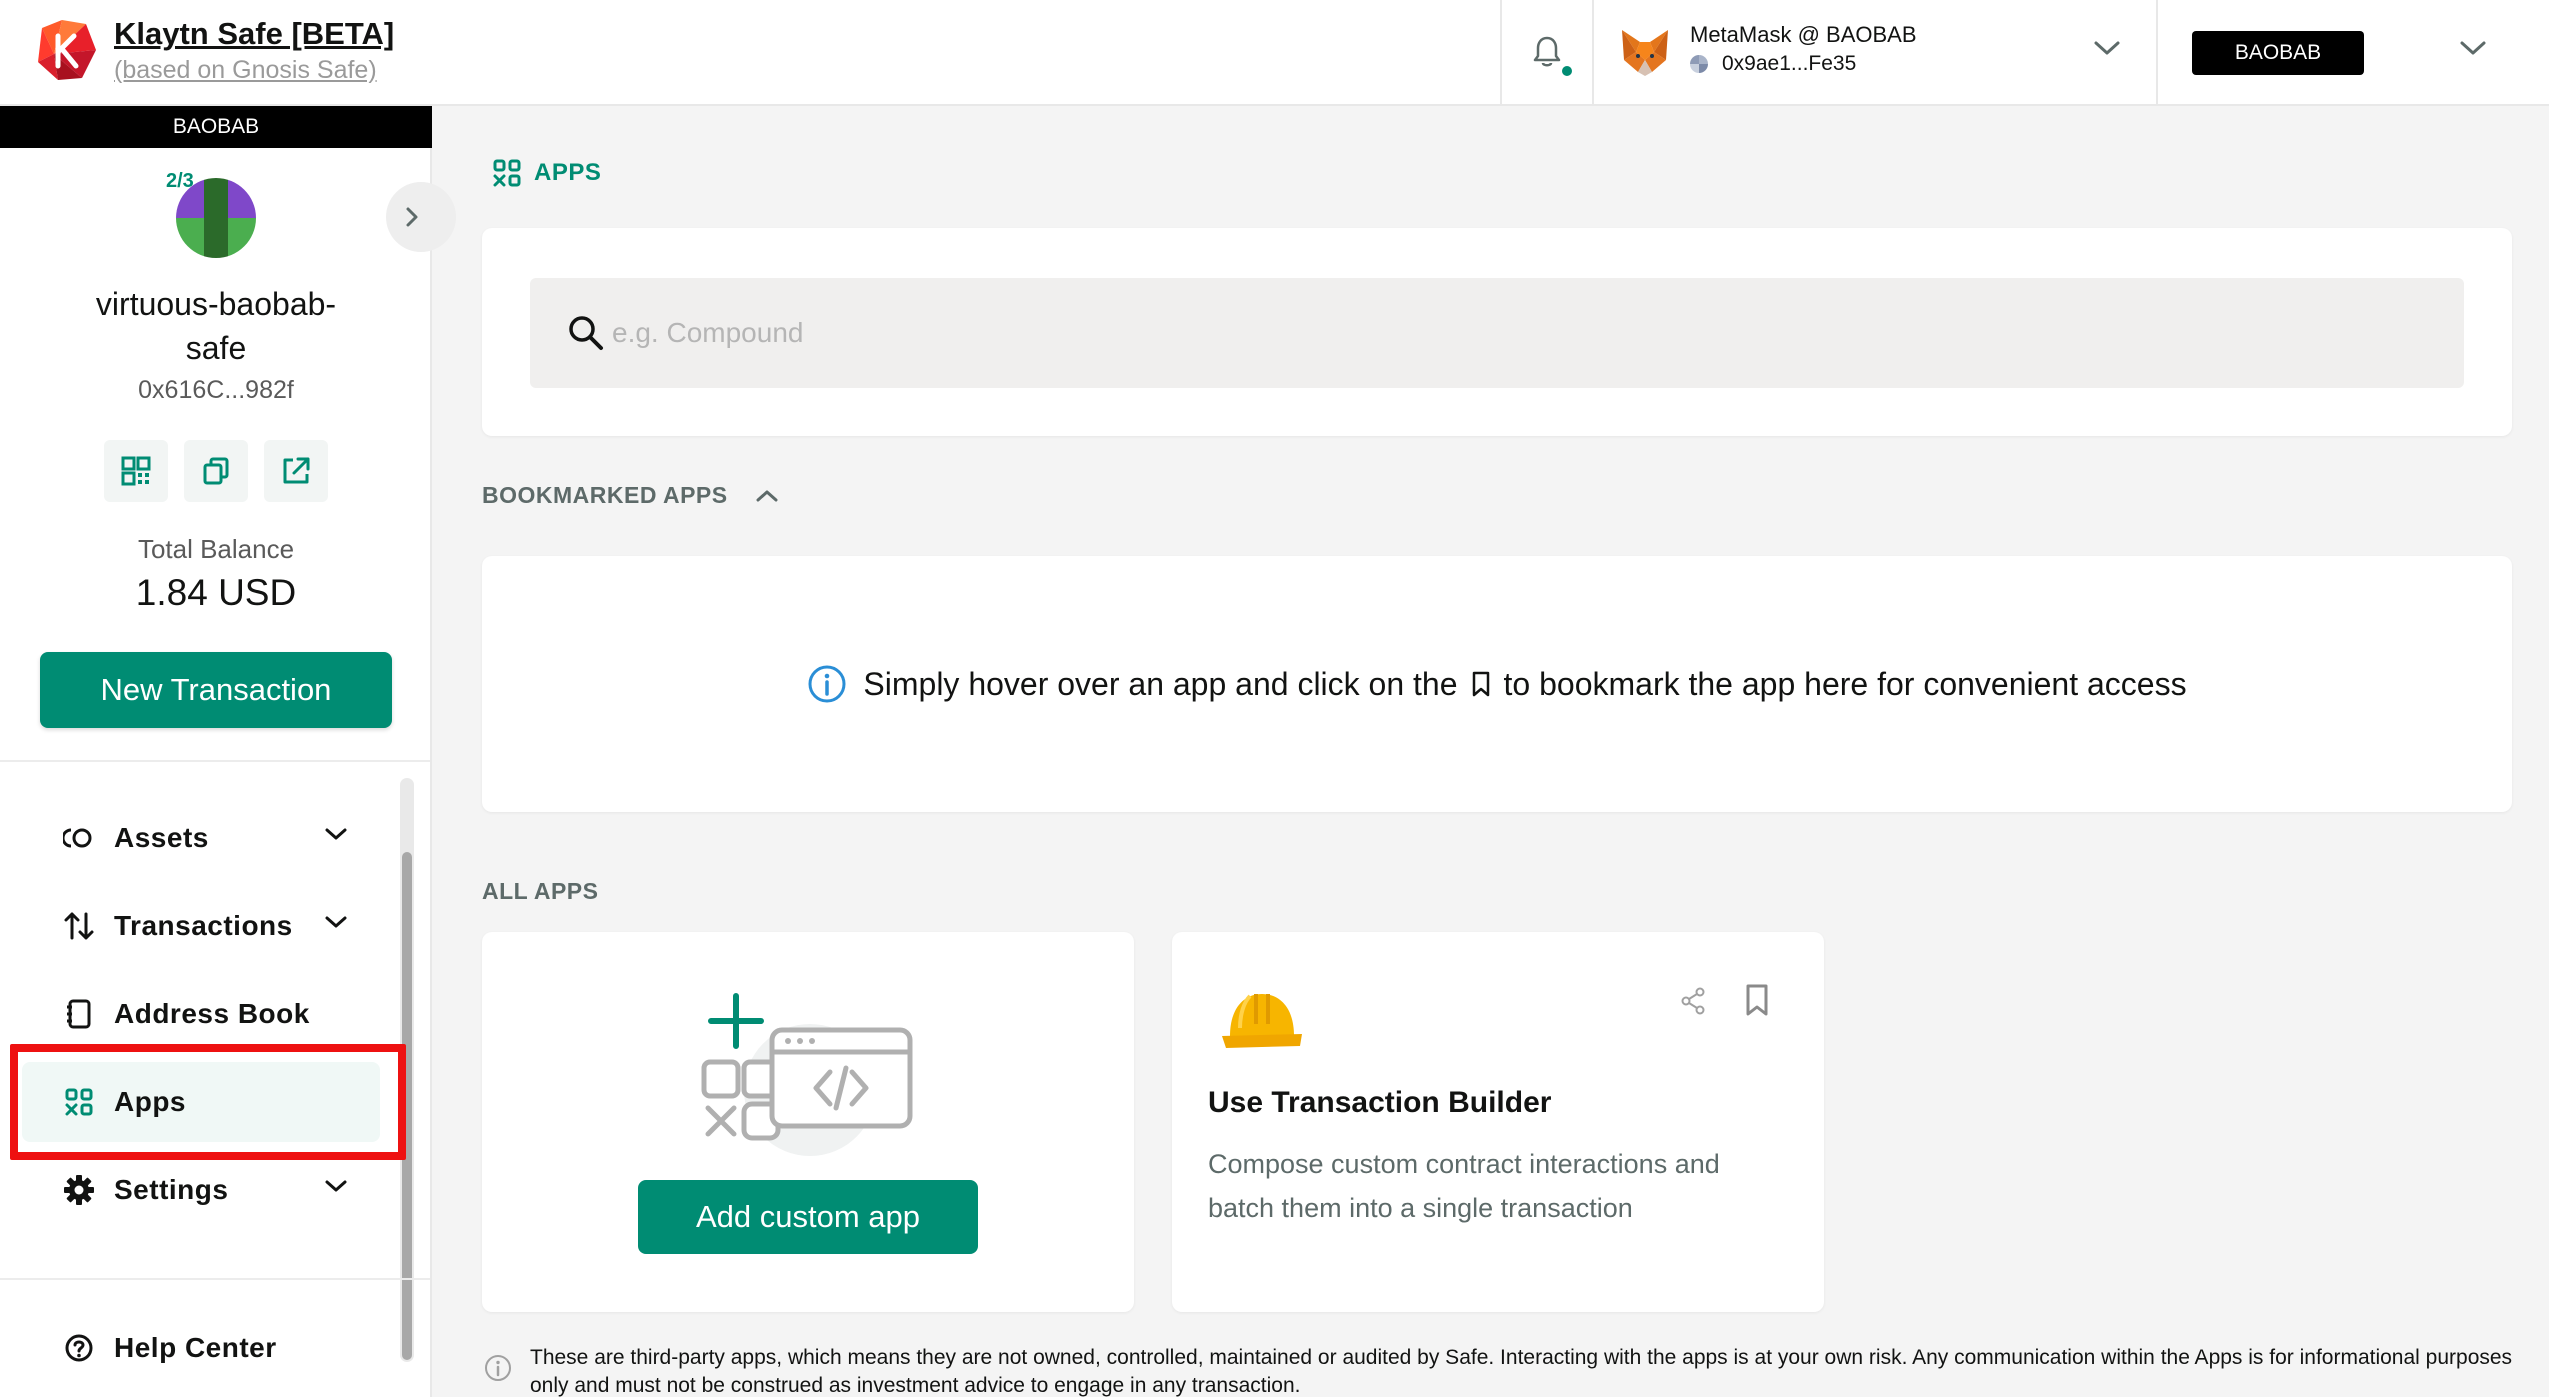 This screenshot has width=2549, height=1397. Describe the element at coordinates (1380, 1102) in the screenshot. I see `app-title: Use Transaction Builder` at that location.